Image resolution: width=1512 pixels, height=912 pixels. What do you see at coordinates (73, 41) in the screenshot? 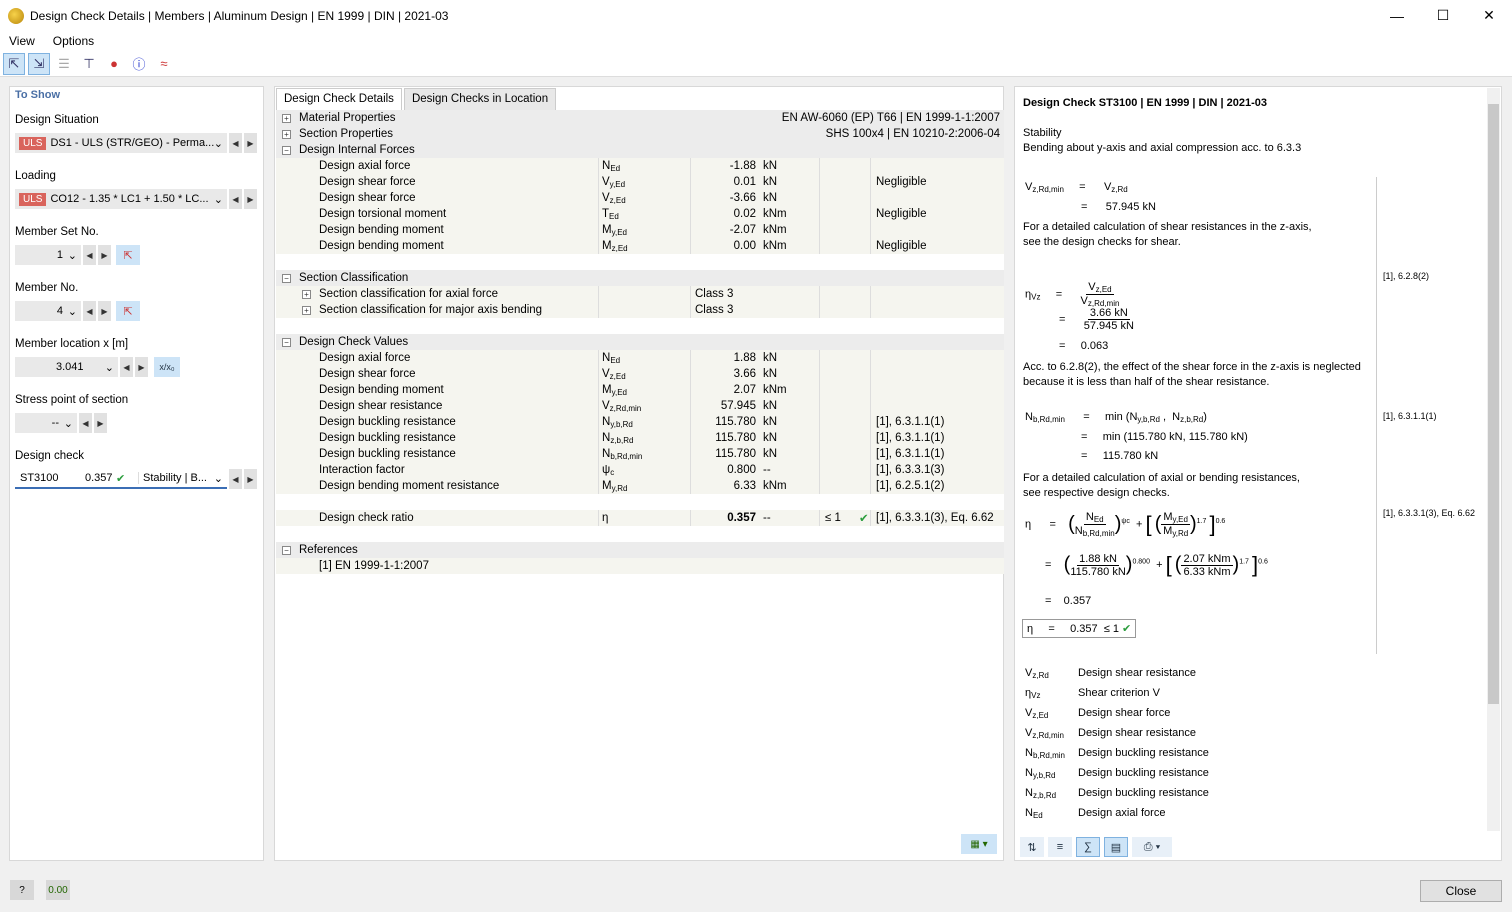
I see `menu-options: Options` at bounding box center [73, 41].